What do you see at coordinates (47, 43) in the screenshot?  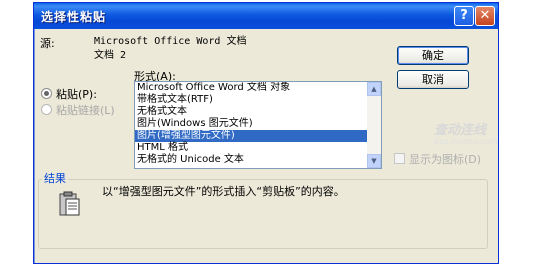 I see `source-label: 源:` at bounding box center [47, 43].